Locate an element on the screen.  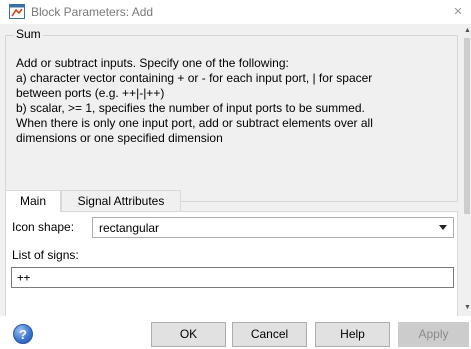
chevron-down-icon is located at coordinates (443, 227).